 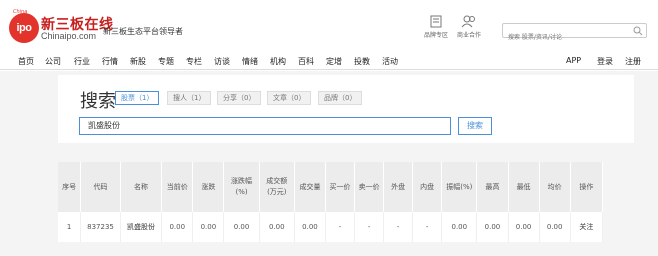 What do you see at coordinates (459, 187) in the screenshot?
I see `col-header-amplitude: 振幅(%)` at bounding box center [459, 187].